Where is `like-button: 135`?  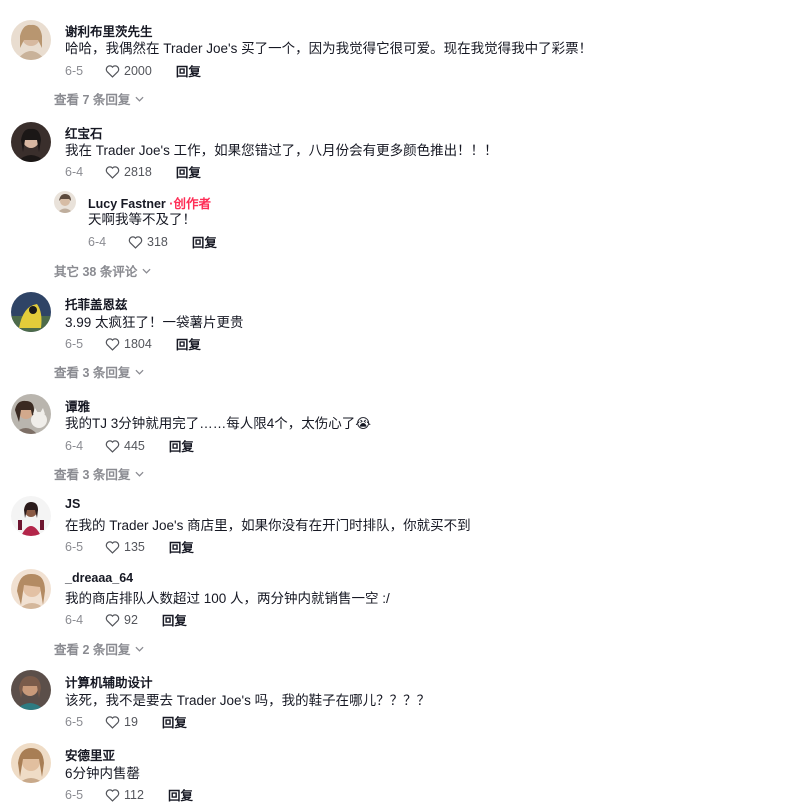 like-button: 135 is located at coordinates (125, 547).